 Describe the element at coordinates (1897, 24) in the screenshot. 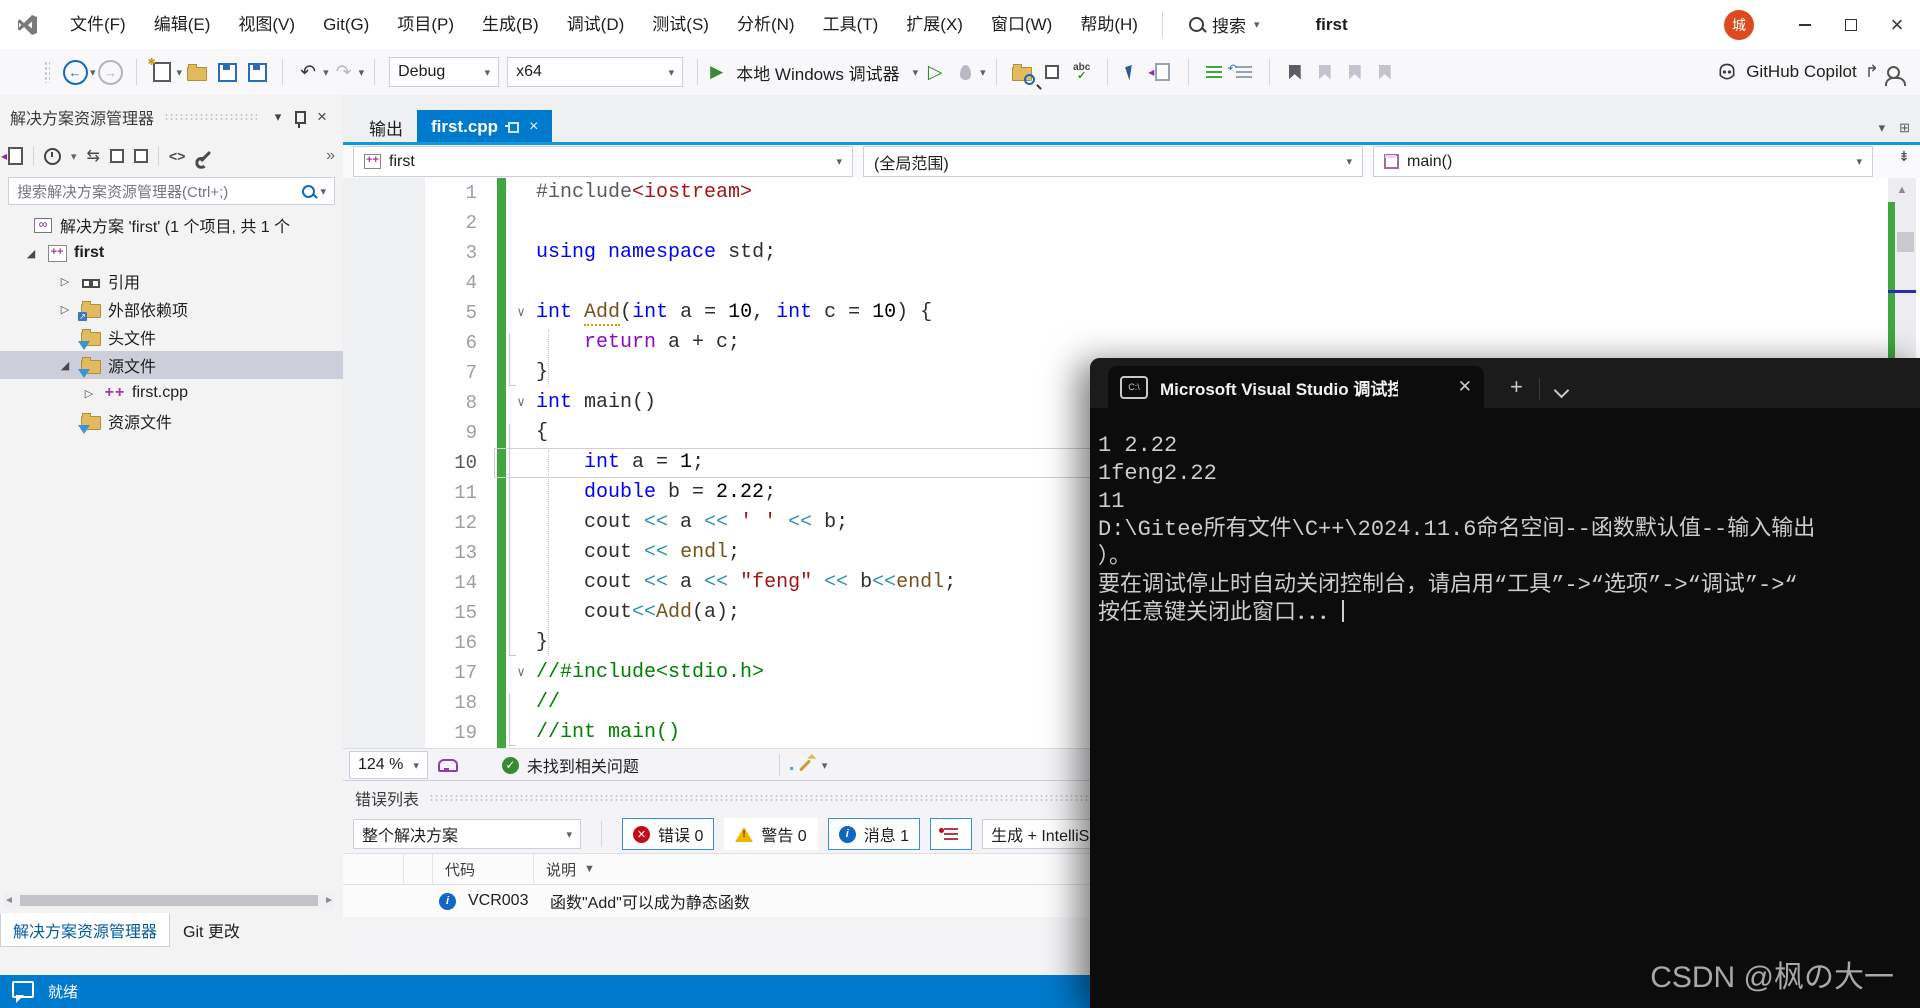

I see `close-button: ×` at that location.